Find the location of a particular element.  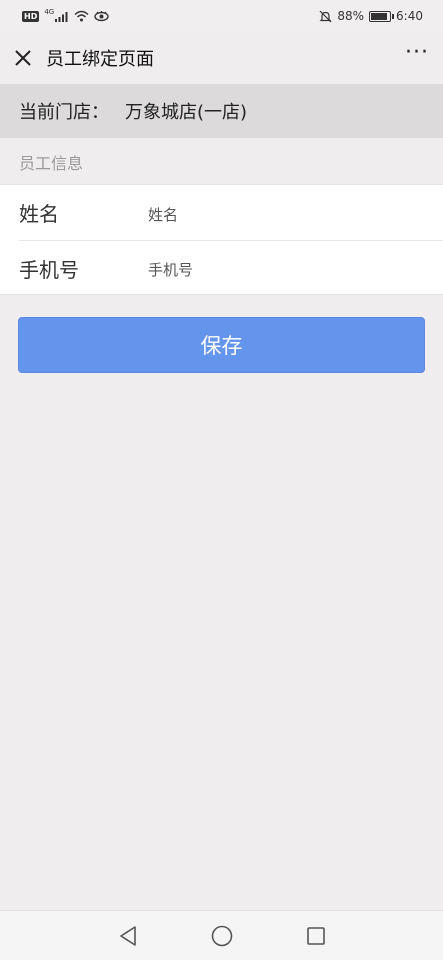

phone-label: 手机号 is located at coordinates (49, 269).